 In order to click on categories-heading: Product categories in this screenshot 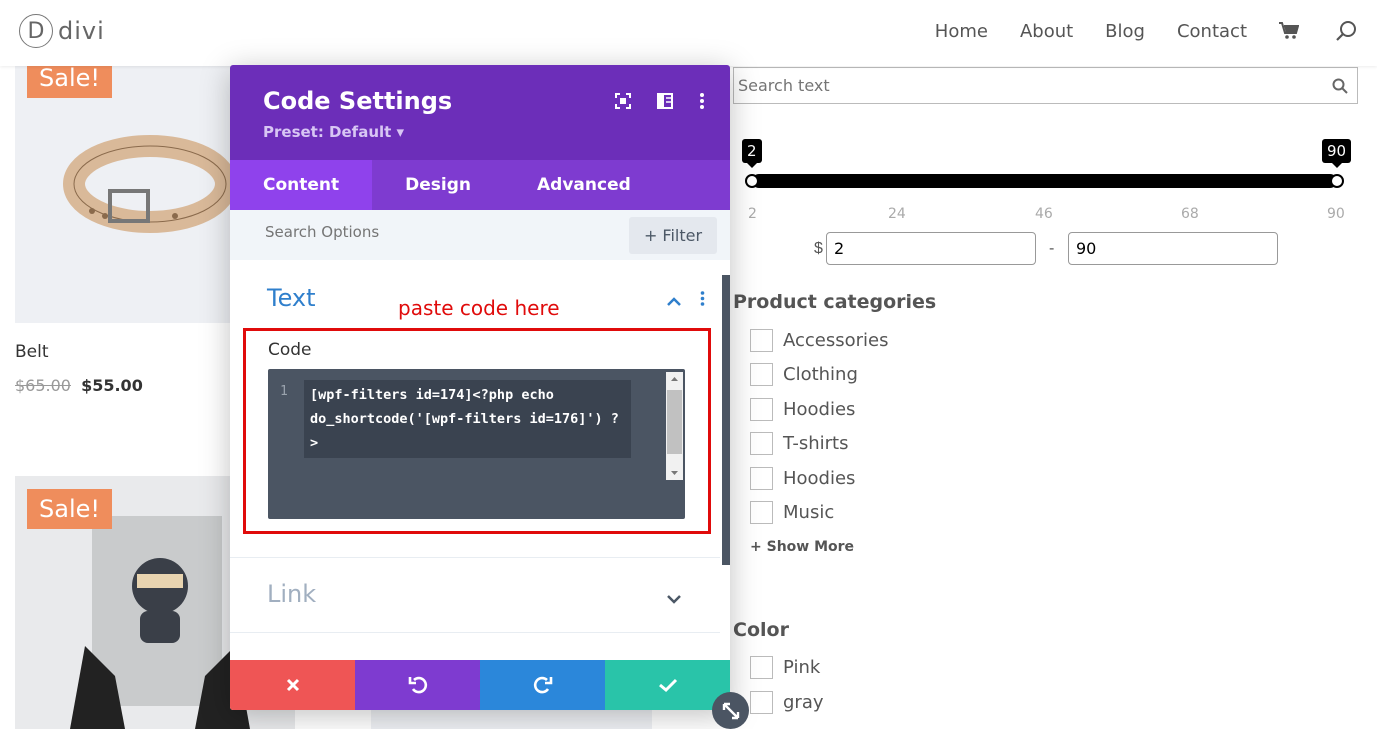, I will do `click(835, 302)`.